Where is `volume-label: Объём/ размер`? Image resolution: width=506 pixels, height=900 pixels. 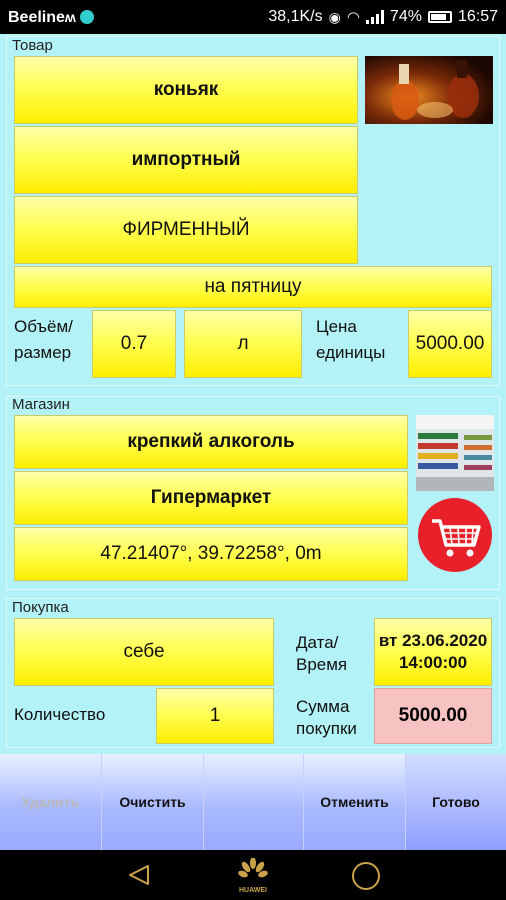
volume-label: Объём/ размер is located at coordinates (43, 340).